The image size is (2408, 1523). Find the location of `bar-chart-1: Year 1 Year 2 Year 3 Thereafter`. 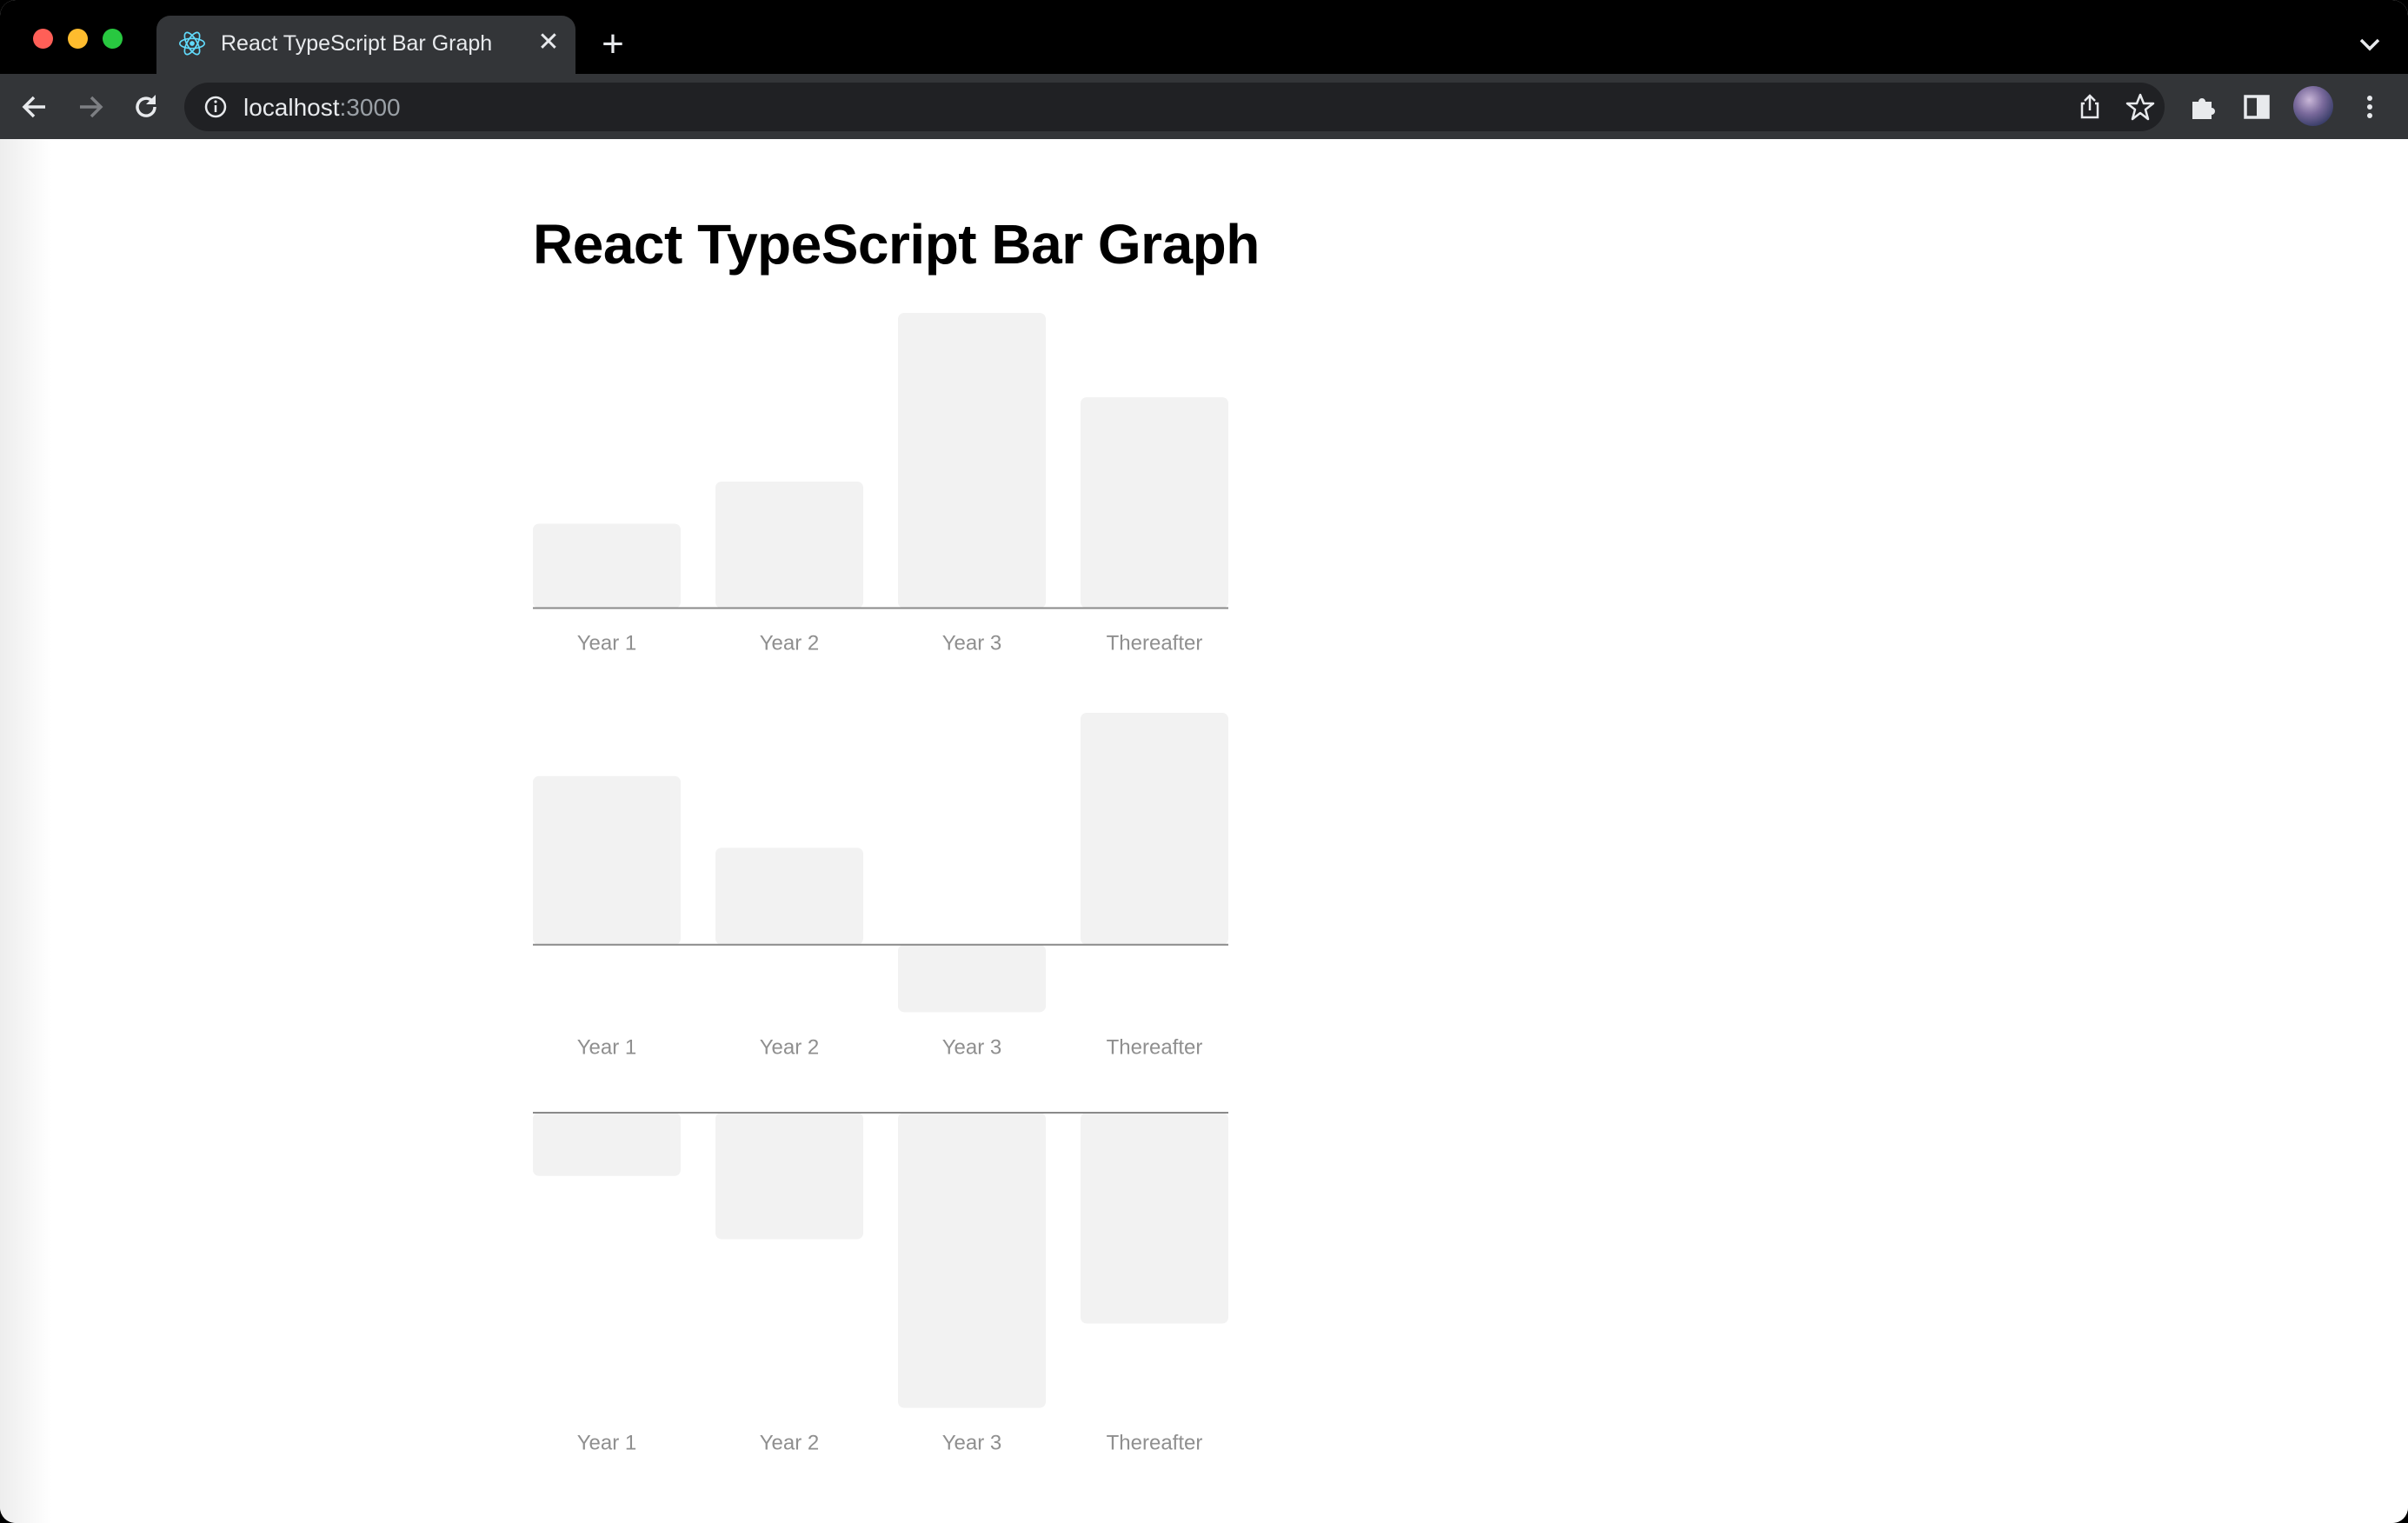

bar-chart-1: Year 1 Year 2 Year 3 Thereafter is located at coordinates (881, 487).